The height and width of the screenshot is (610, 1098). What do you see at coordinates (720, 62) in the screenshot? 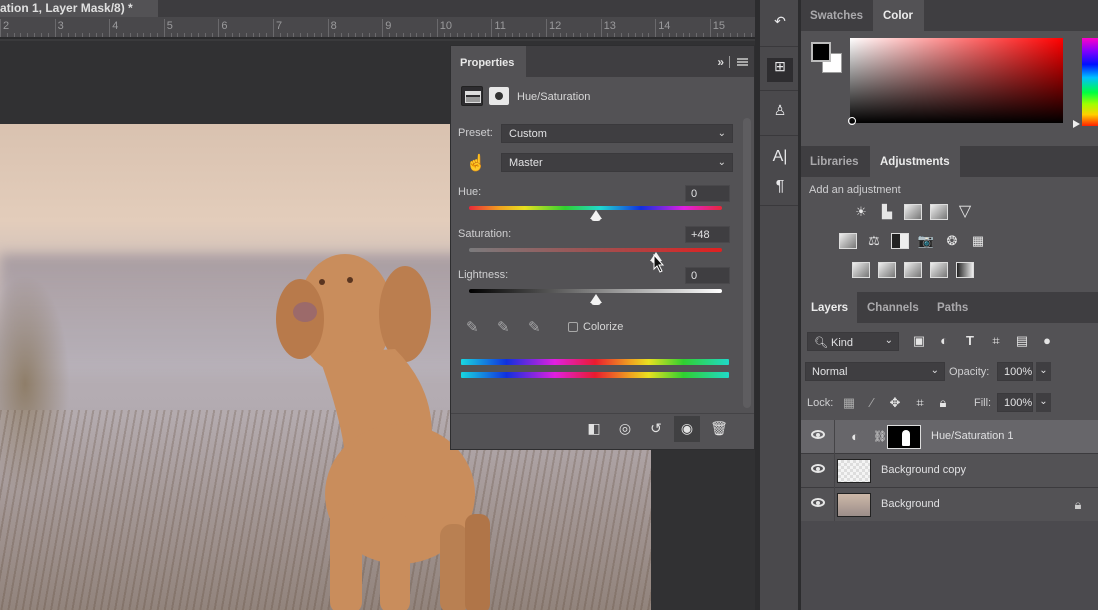
I see `collapse-panel-icon: »` at bounding box center [720, 62].